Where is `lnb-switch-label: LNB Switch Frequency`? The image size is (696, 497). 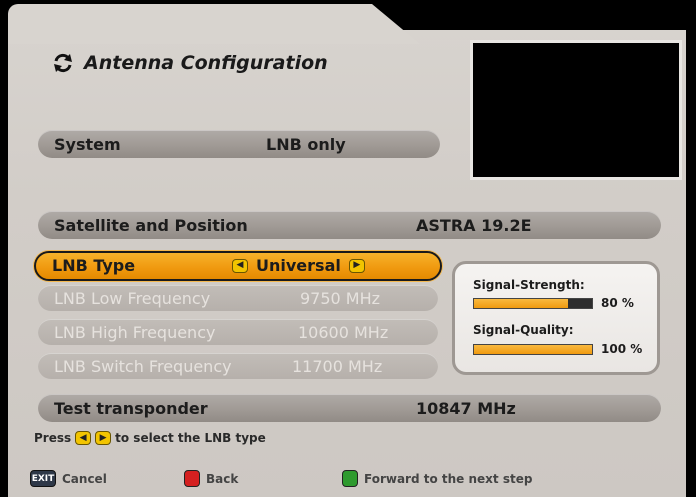 lnb-switch-label: LNB Switch Frequency is located at coordinates (143, 366).